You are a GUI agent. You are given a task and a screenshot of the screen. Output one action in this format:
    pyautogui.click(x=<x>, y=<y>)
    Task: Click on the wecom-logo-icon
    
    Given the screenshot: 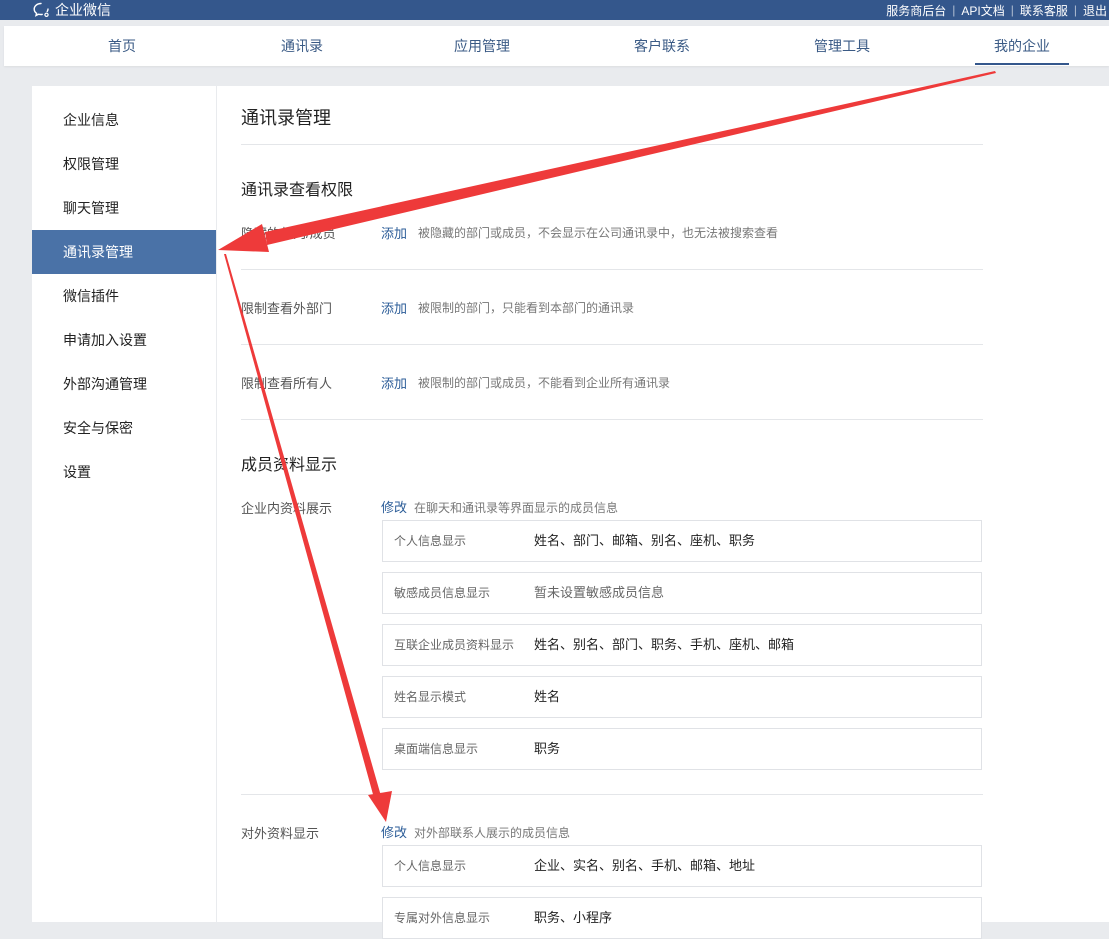 What is the action you would take?
    pyautogui.click(x=41, y=9)
    